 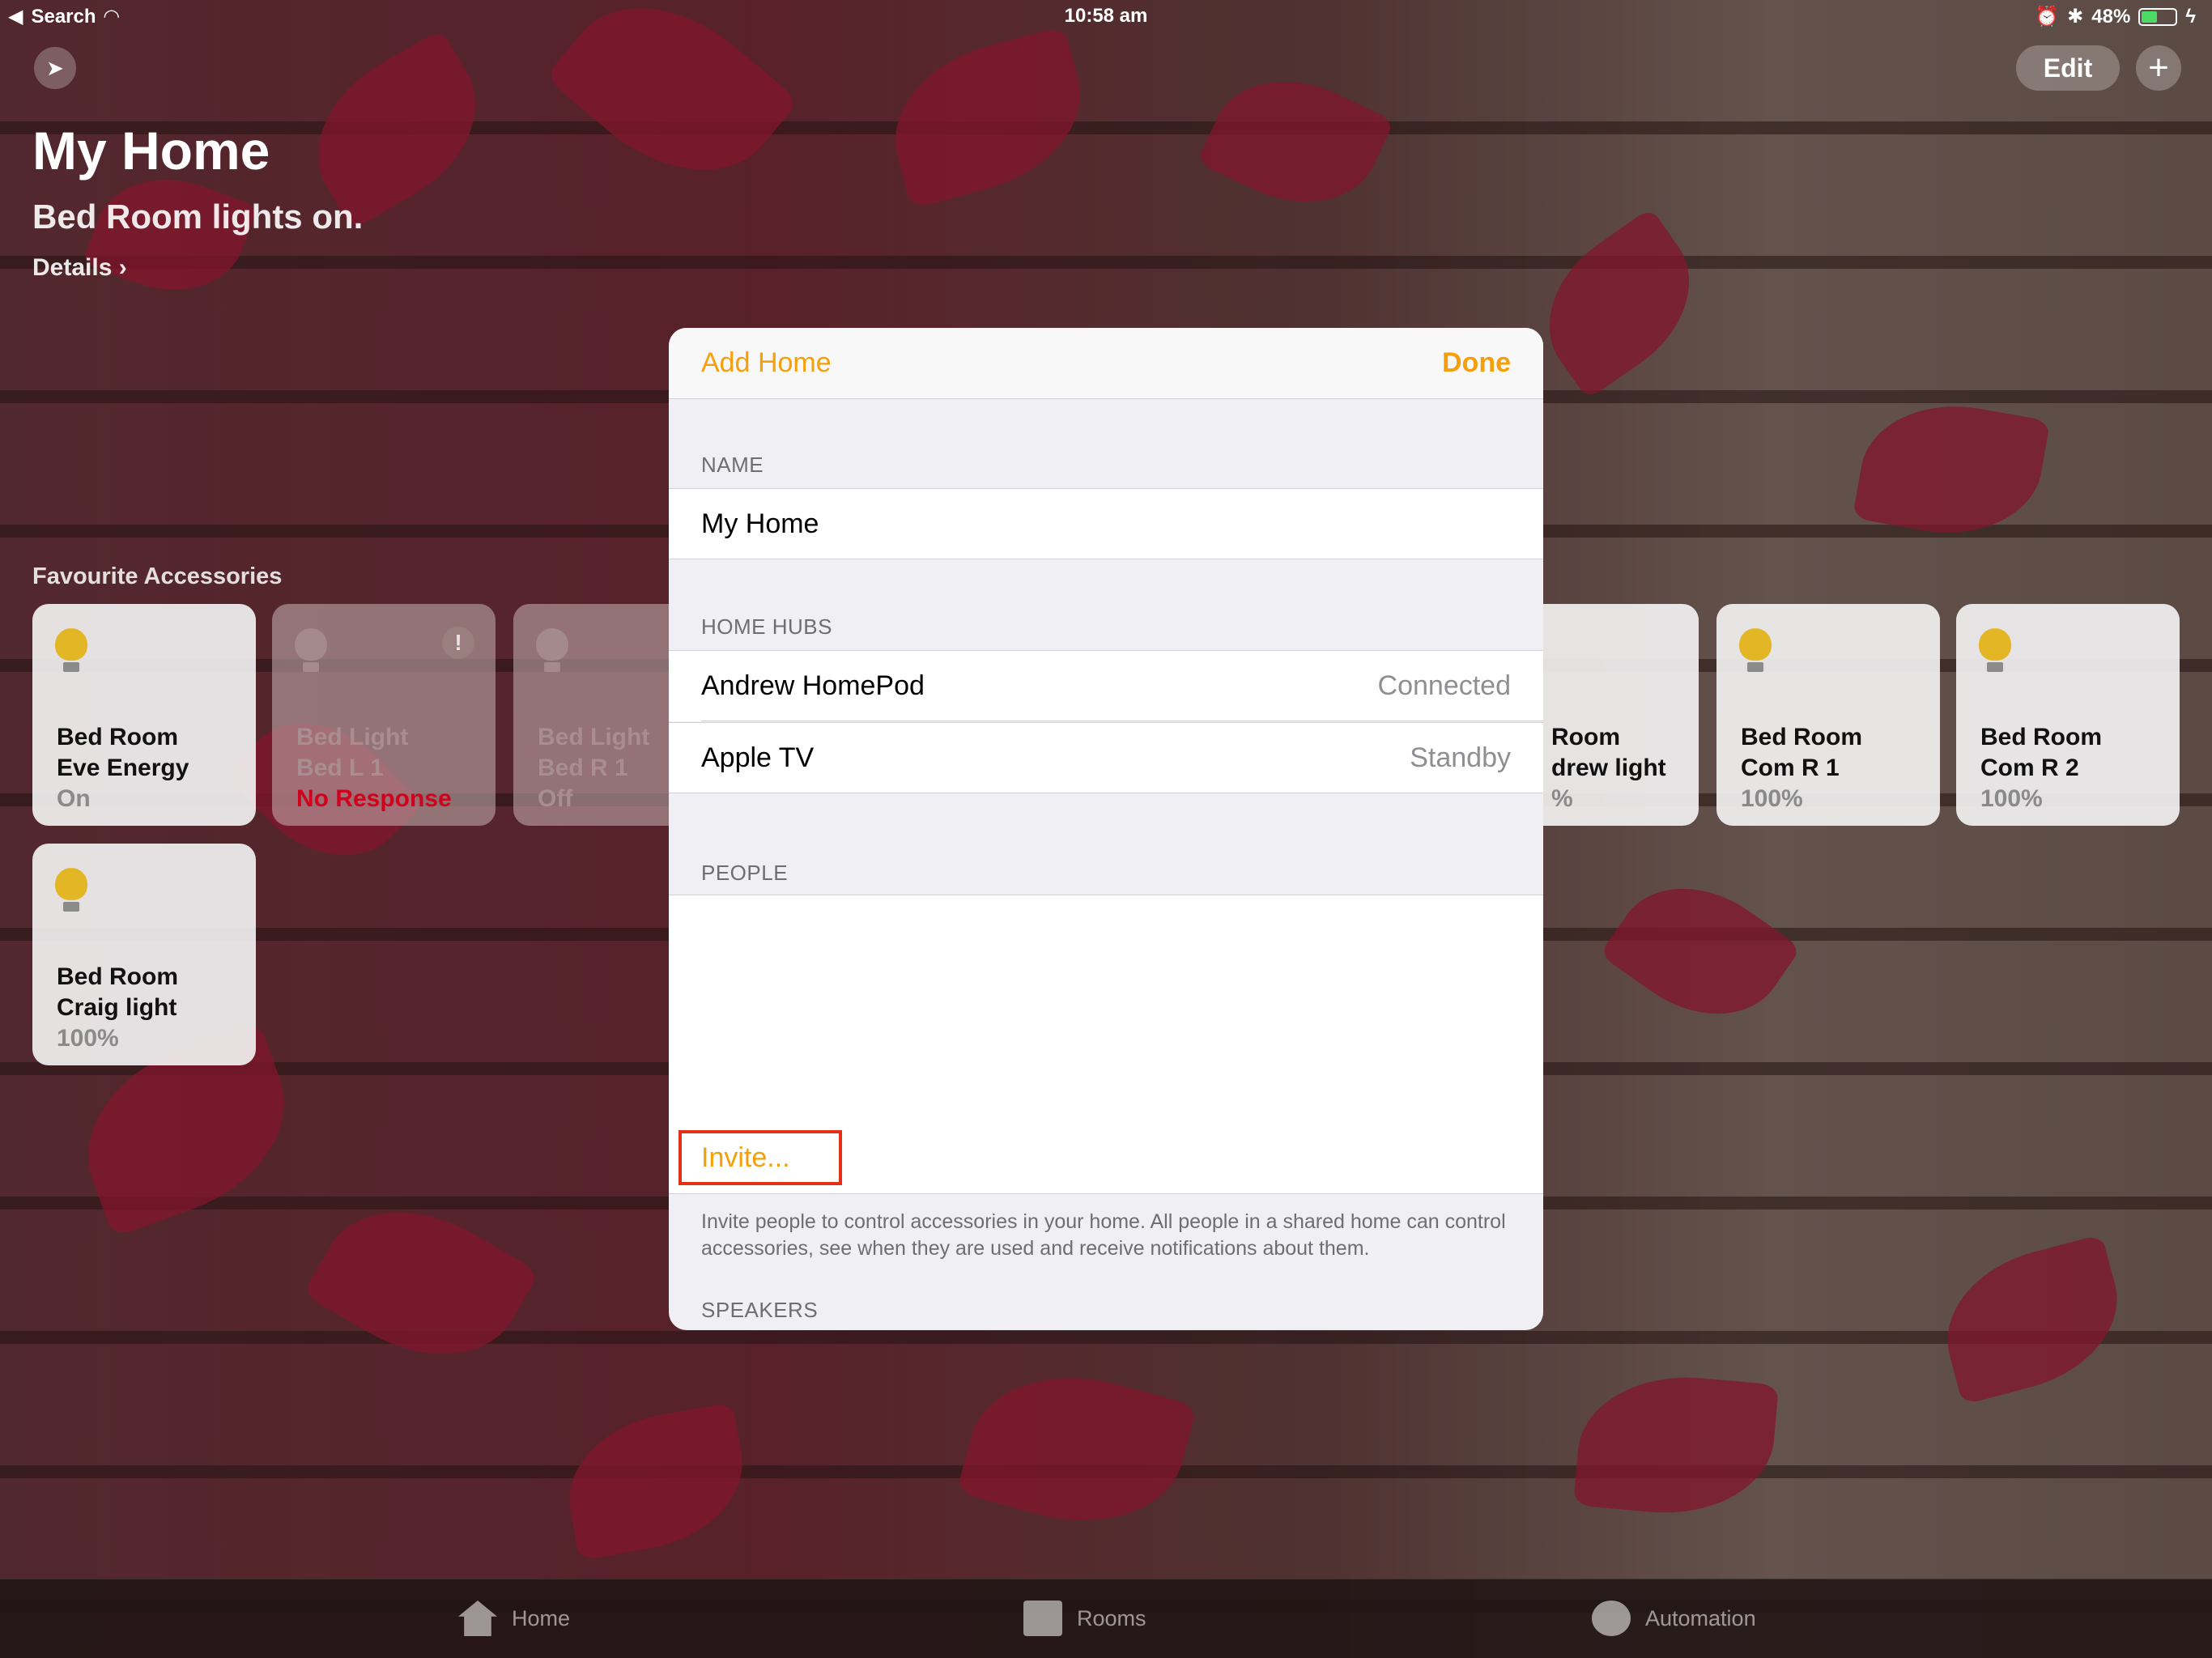 I want to click on tile-state: %, so click(x=1562, y=798).